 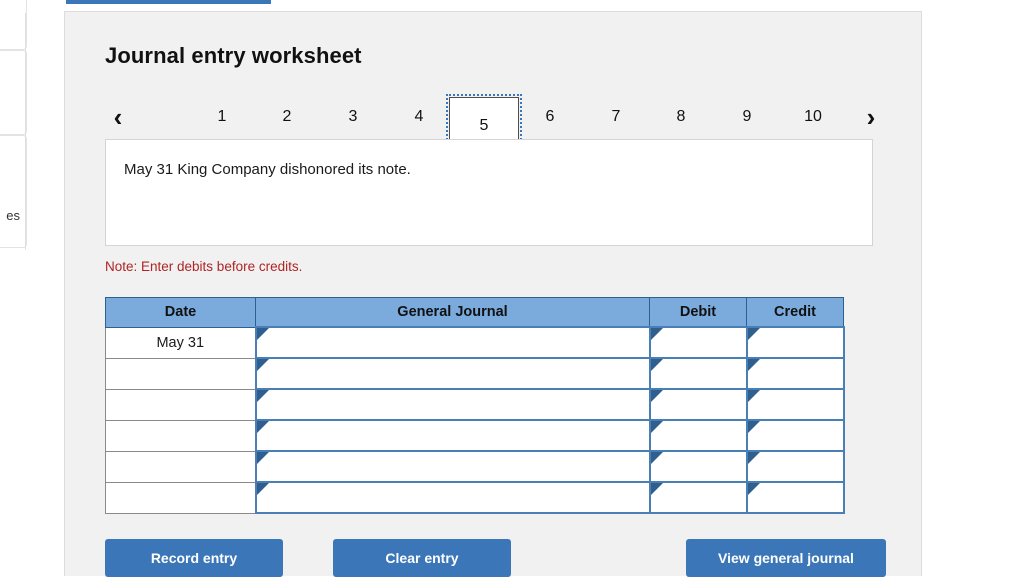 What do you see at coordinates (419, 117) in the screenshot?
I see `pagination-page-4: 4` at bounding box center [419, 117].